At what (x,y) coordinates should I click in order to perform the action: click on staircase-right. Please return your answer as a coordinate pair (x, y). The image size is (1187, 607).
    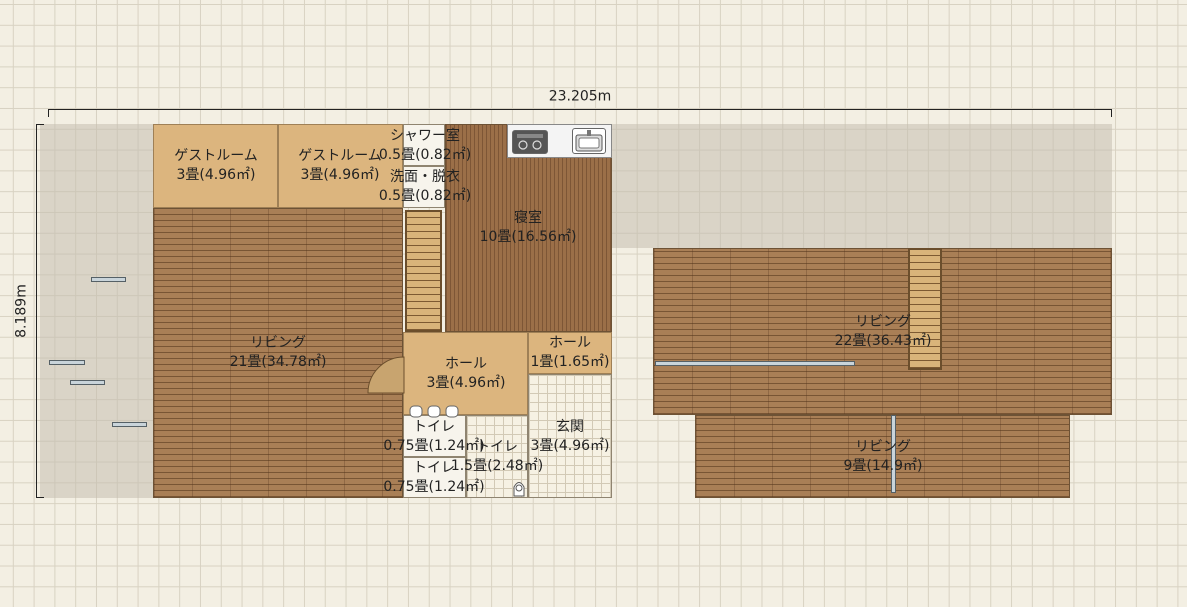
    Looking at the image, I should click on (925, 309).